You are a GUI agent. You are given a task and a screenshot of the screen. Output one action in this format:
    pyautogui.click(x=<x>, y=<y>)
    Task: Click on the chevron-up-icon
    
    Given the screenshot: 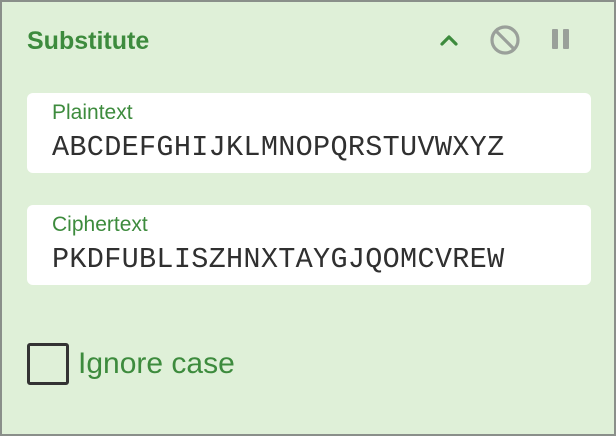 What is the action you would take?
    pyautogui.click(x=449, y=40)
    